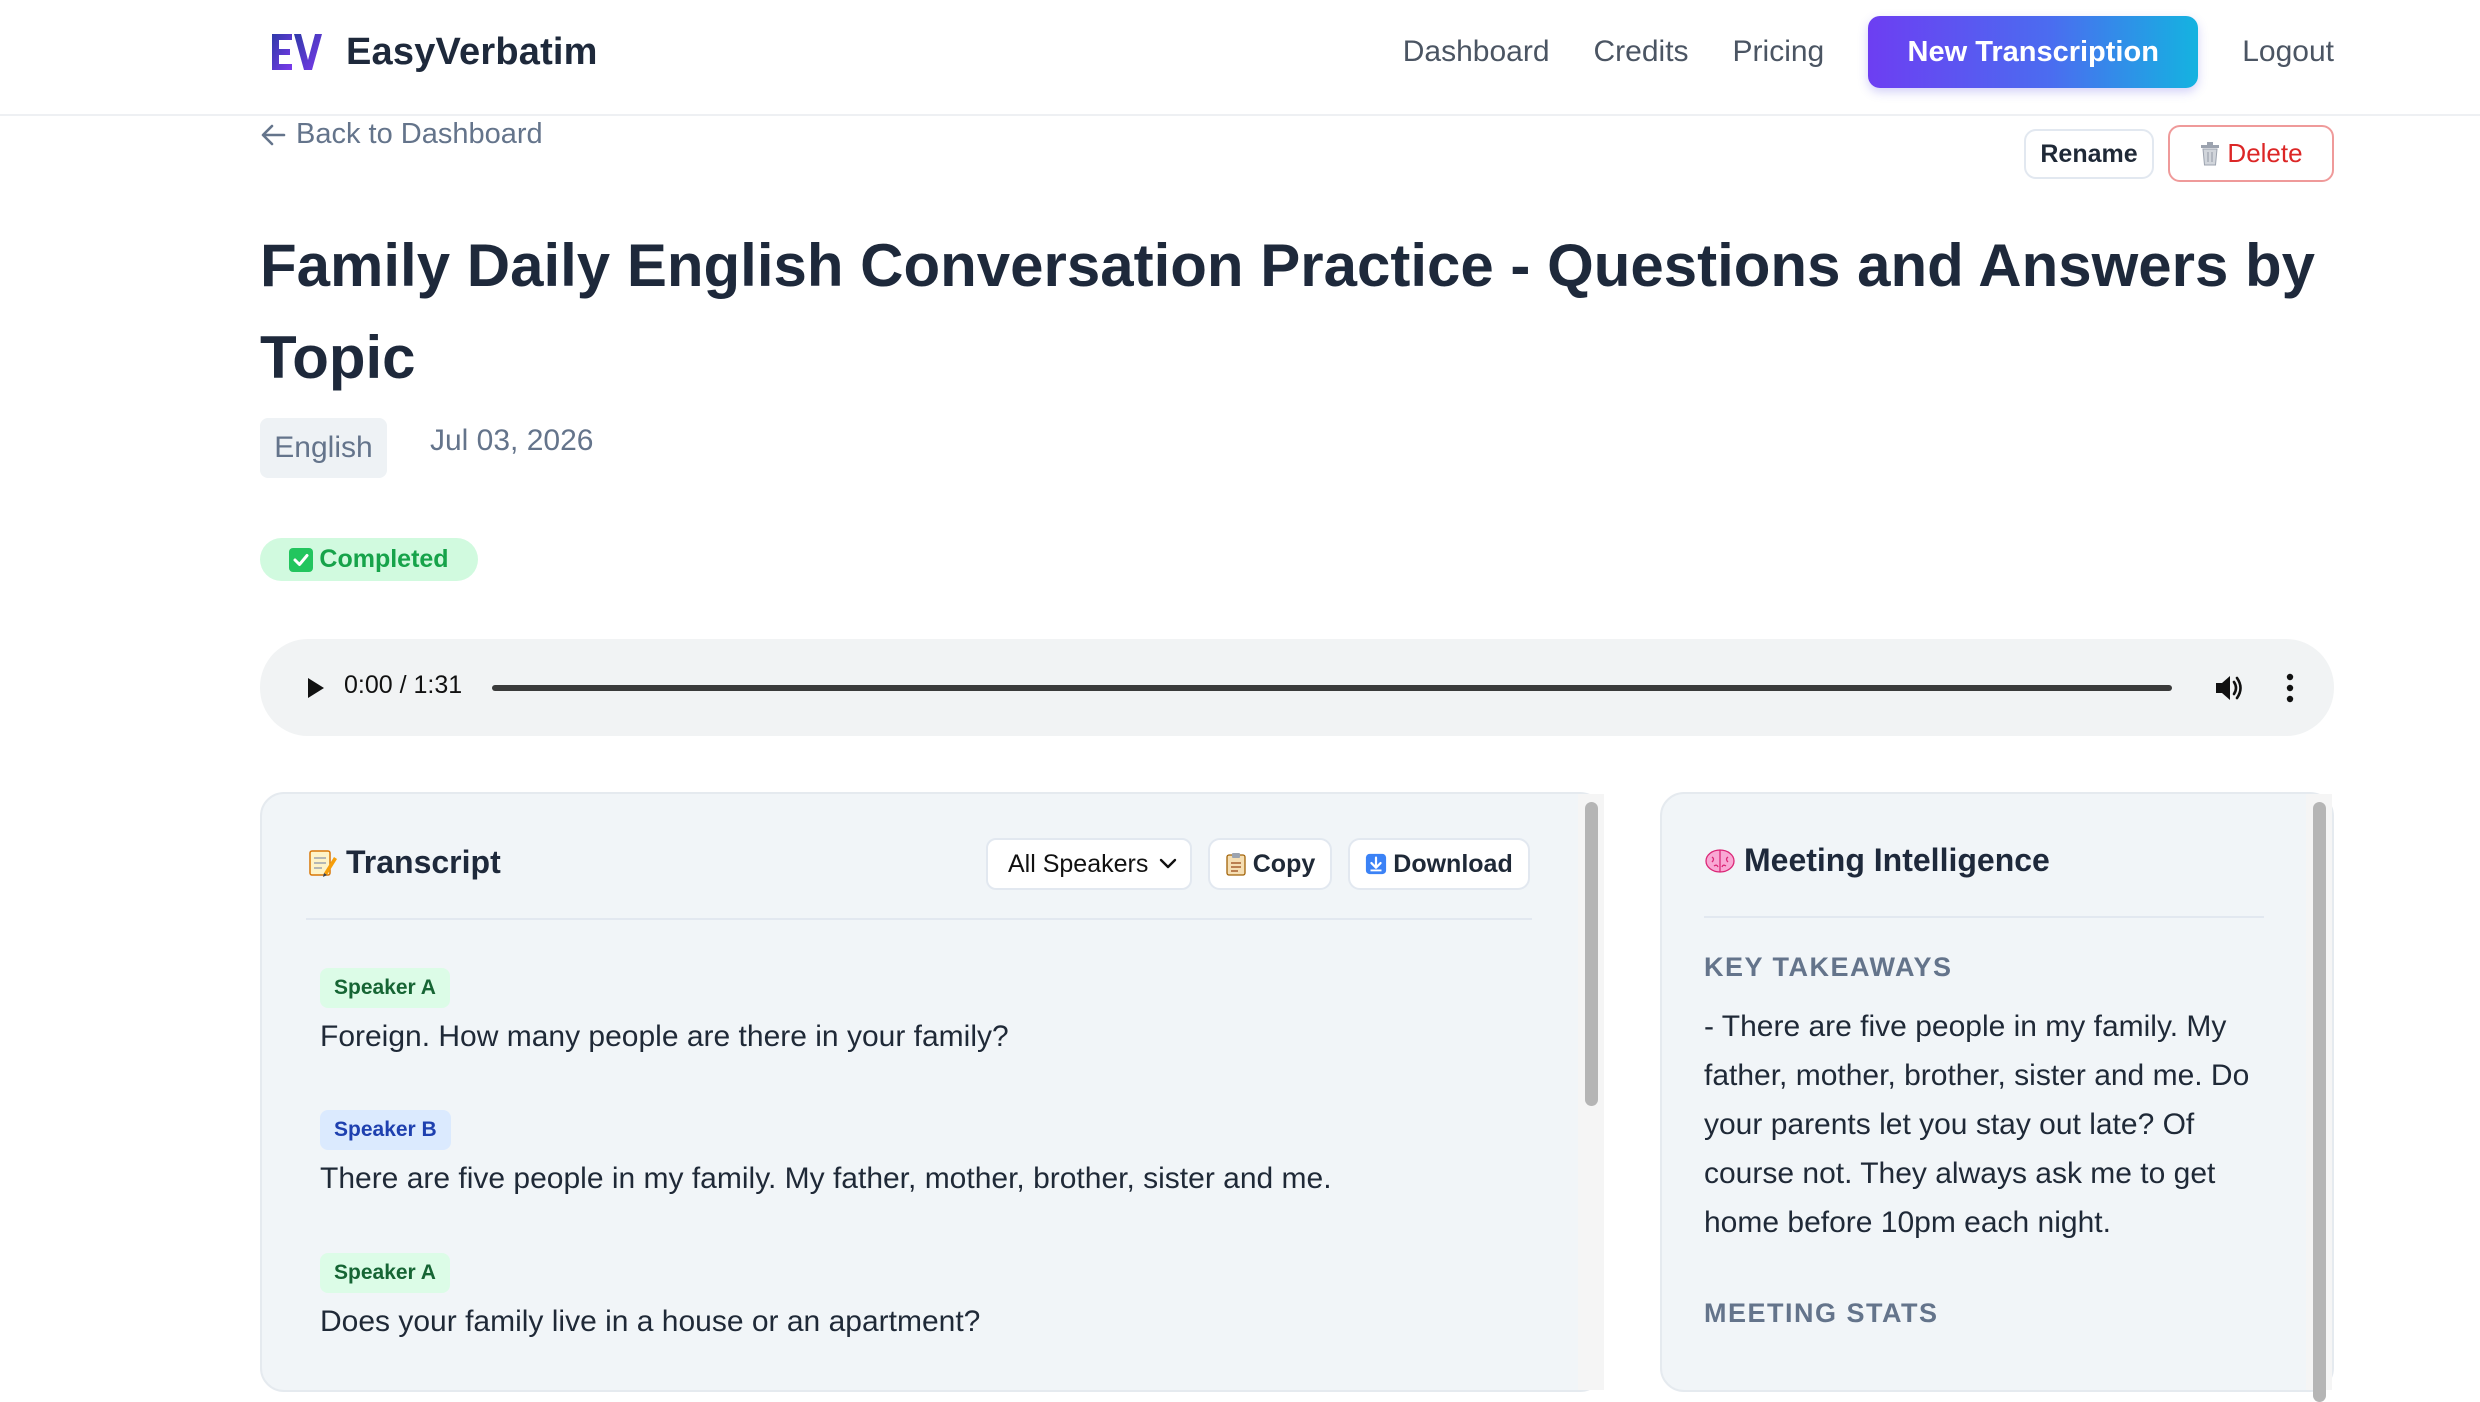 The image size is (2480, 1402). What do you see at coordinates (1284, 863) in the screenshot?
I see `copy-label: Copy` at bounding box center [1284, 863].